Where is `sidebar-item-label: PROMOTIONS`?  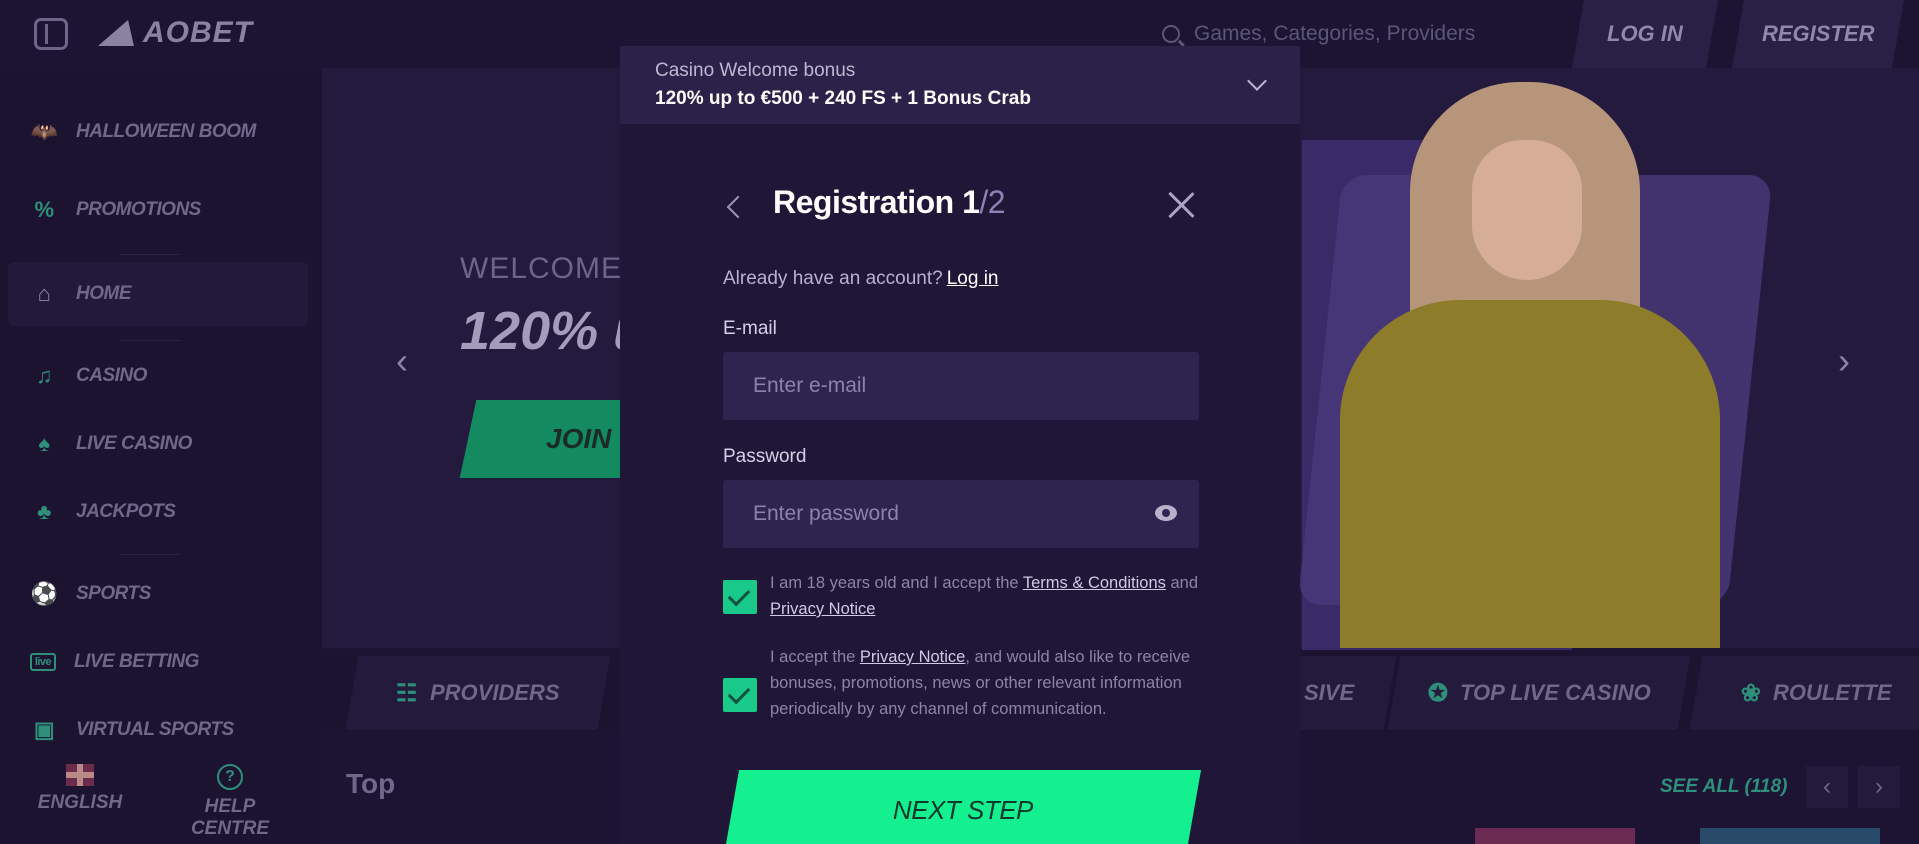 sidebar-item-label: PROMOTIONS is located at coordinates (138, 209).